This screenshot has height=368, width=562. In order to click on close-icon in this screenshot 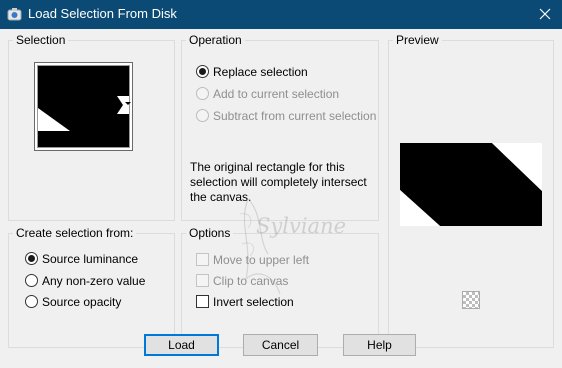, I will do `click(545, 14)`.